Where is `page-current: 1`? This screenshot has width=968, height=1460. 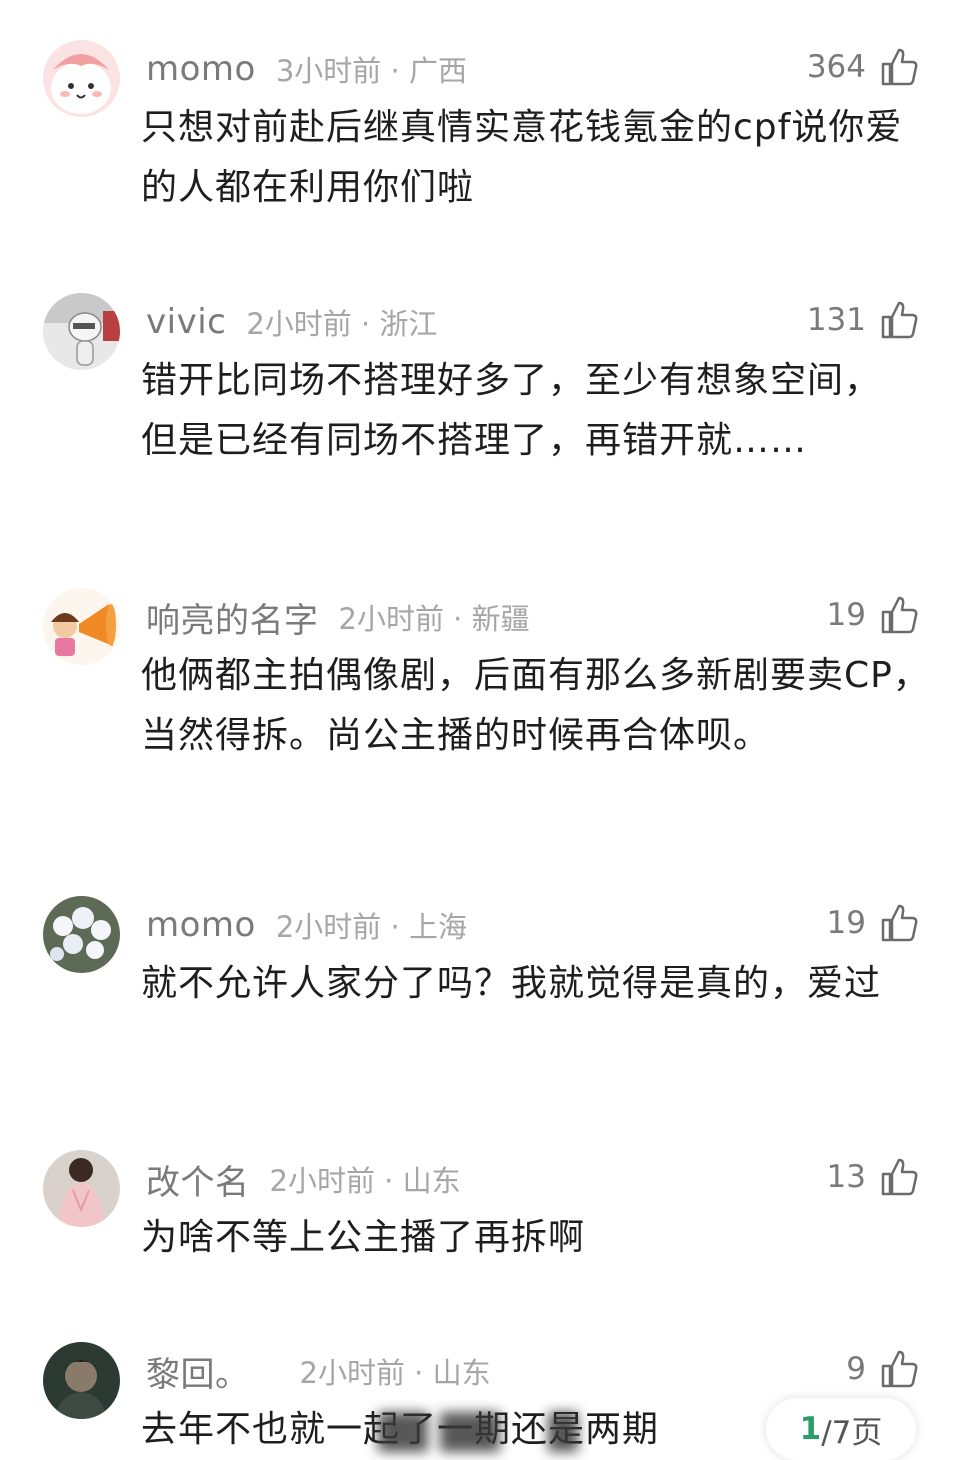
page-current: 1 is located at coordinates (810, 1429).